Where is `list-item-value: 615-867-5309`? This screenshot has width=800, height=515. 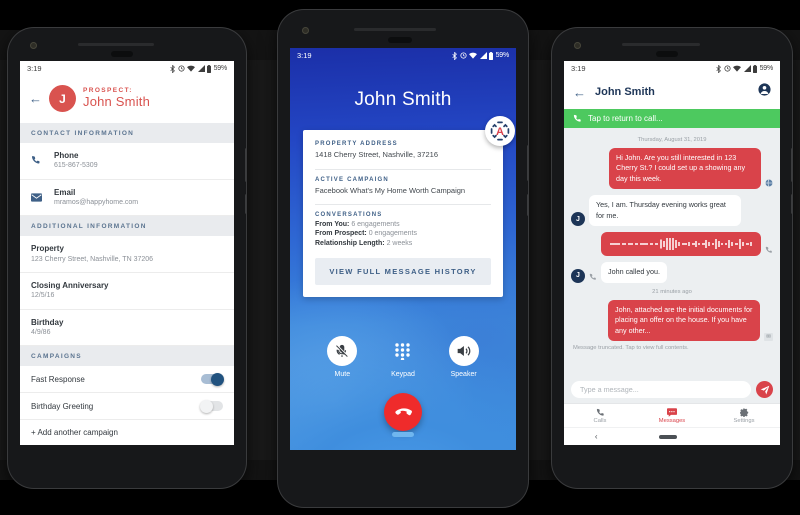
list-item-value: 615-867-5309 is located at coordinates (76, 166).